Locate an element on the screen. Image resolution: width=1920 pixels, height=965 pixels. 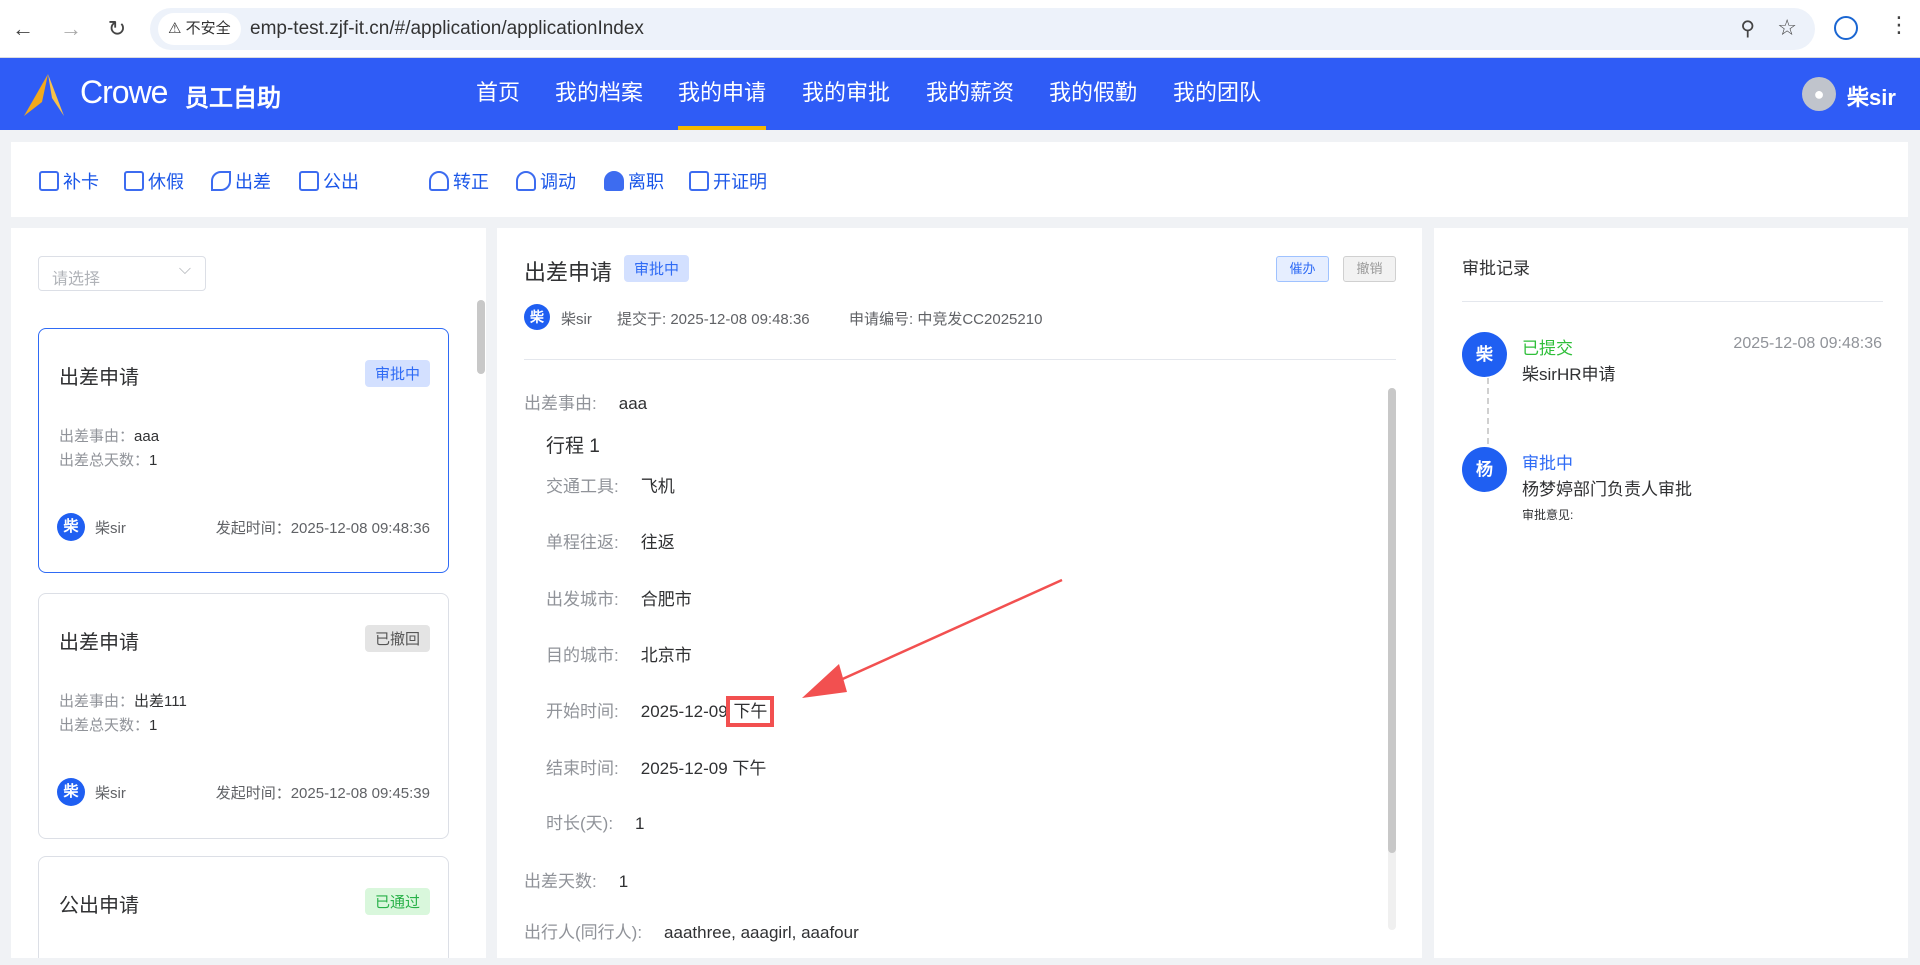
record-desc: 杨梦婷部门负责人审批 is located at coordinates (1607, 489).